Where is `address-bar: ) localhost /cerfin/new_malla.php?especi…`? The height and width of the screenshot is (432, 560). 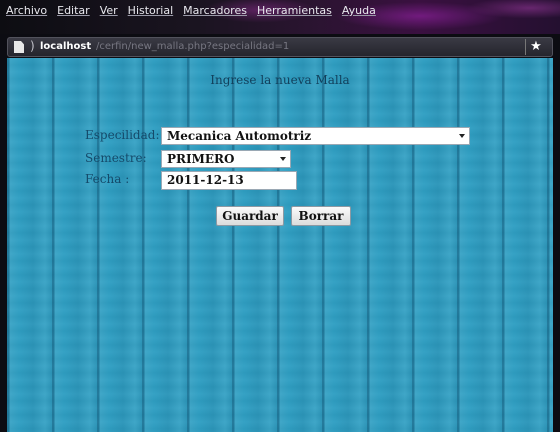 address-bar: ) localhost /cerfin/new_malla.php?especi… is located at coordinates (280, 47).